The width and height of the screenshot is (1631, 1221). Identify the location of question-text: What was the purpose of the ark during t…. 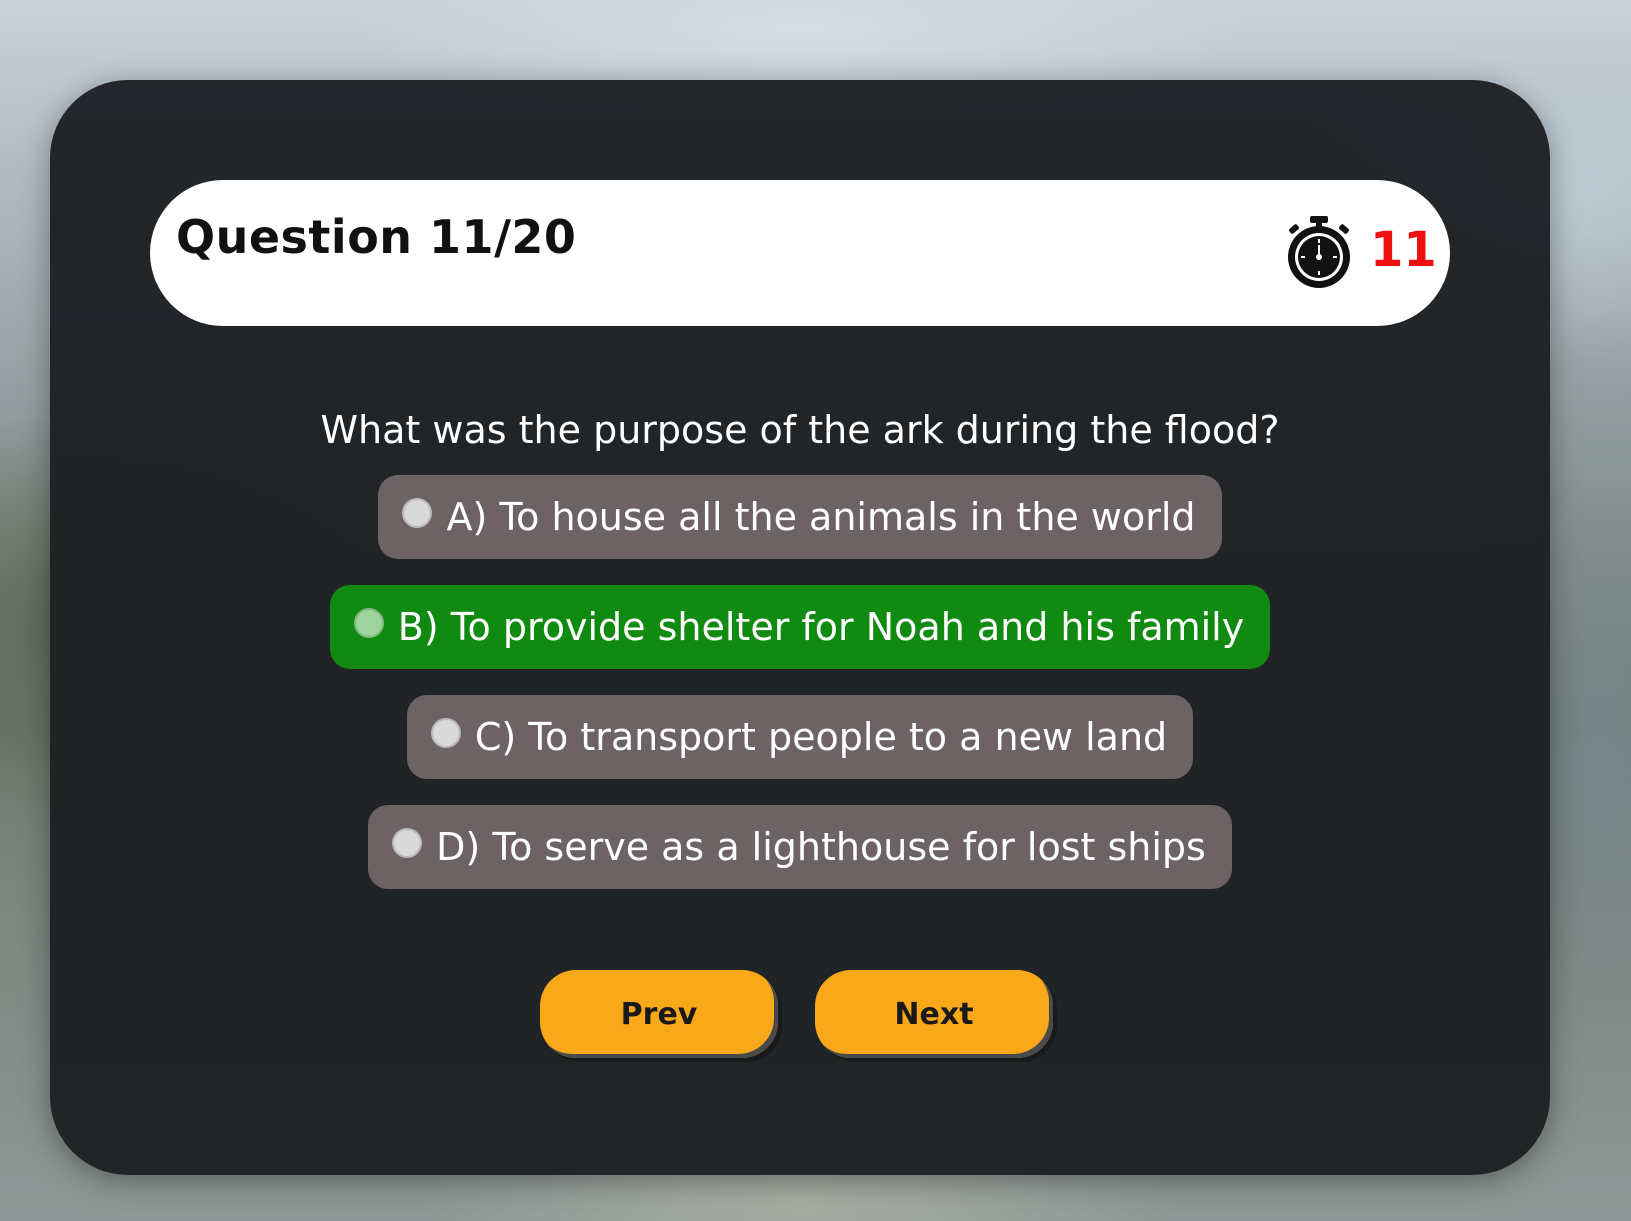
(800, 430).